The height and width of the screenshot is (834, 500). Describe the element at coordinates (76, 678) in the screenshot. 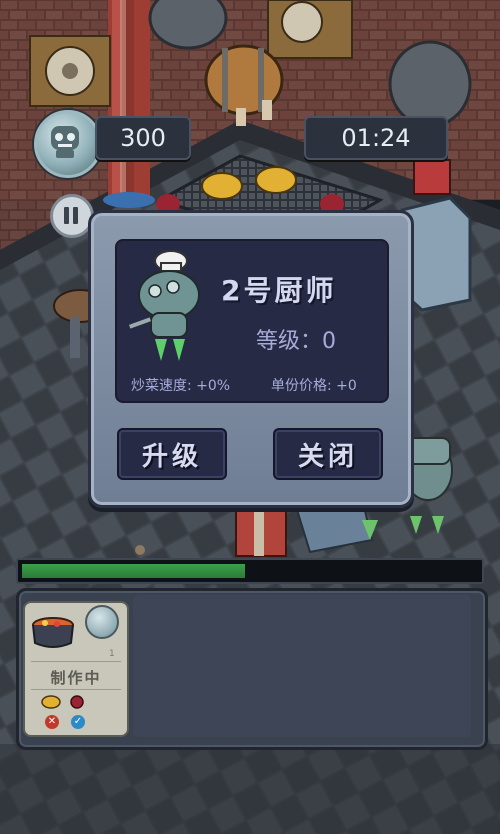

I see `order-status: 制作中` at that location.